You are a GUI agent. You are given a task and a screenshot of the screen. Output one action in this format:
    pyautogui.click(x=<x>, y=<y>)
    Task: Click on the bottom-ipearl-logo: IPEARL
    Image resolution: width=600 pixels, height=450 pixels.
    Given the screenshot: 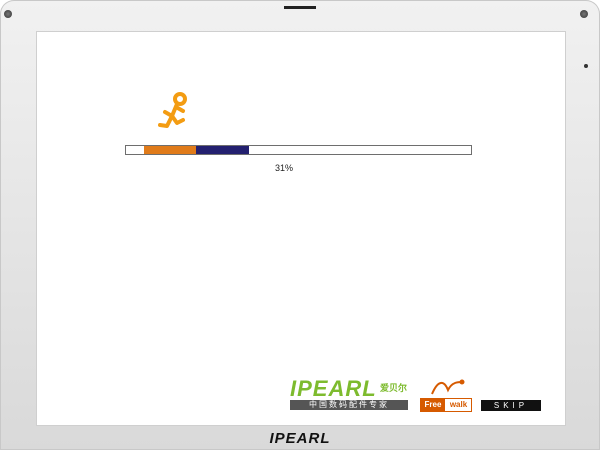 What is the action you would take?
    pyautogui.click(x=300, y=438)
    